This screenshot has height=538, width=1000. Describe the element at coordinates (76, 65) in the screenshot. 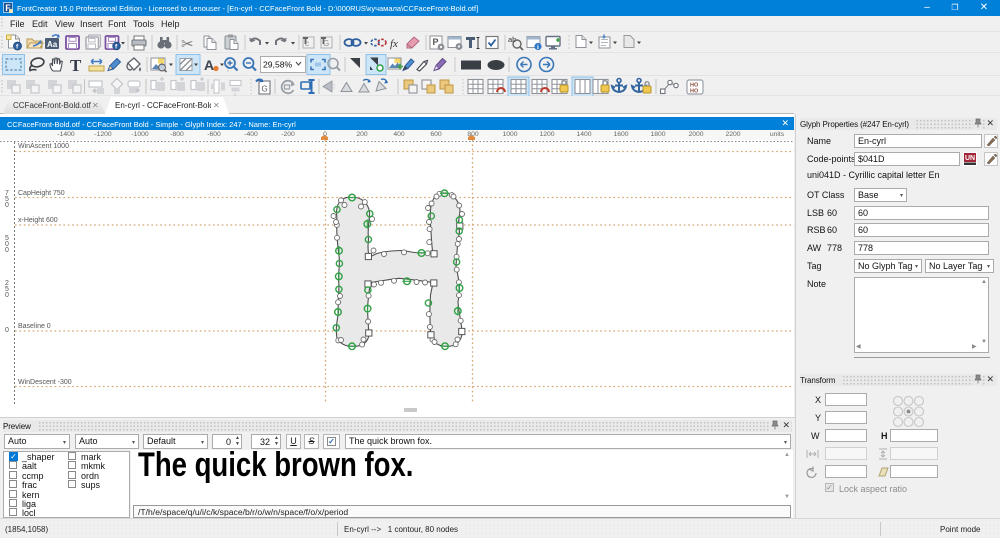

I see `svg-text: T` at that location.